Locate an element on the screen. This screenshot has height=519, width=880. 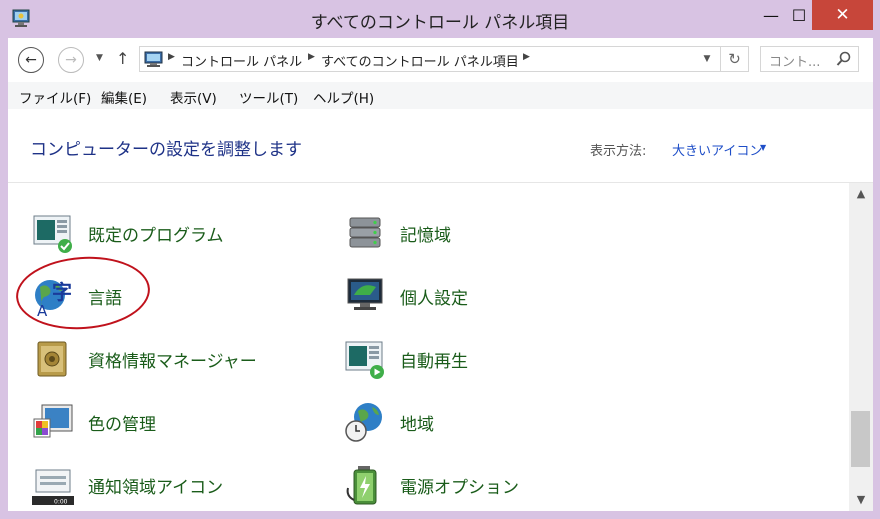
minimize-button: — is located at coordinates (771, 15).